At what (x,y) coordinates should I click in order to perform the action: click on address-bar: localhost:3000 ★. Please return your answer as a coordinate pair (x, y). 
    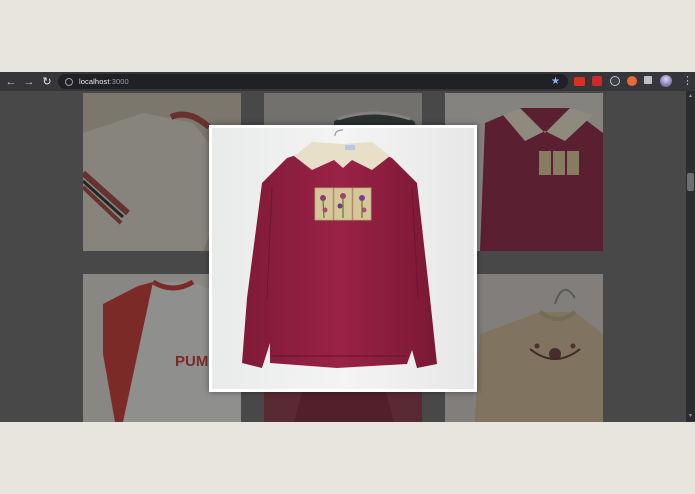
    Looking at the image, I should click on (313, 81).